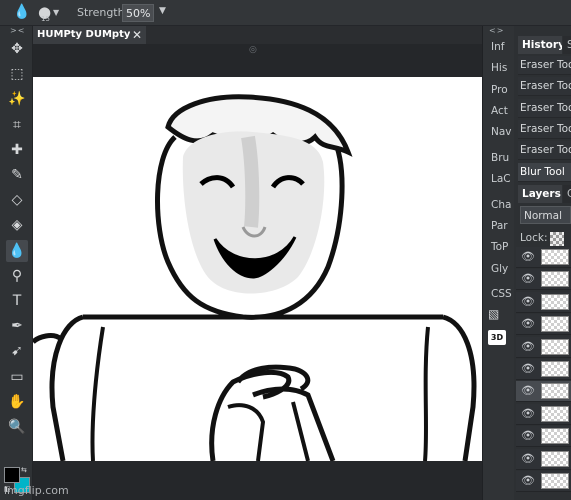 Image resolution: width=571 pixels, height=500 pixels. I want to click on strength-input: 50%, so click(138, 13).